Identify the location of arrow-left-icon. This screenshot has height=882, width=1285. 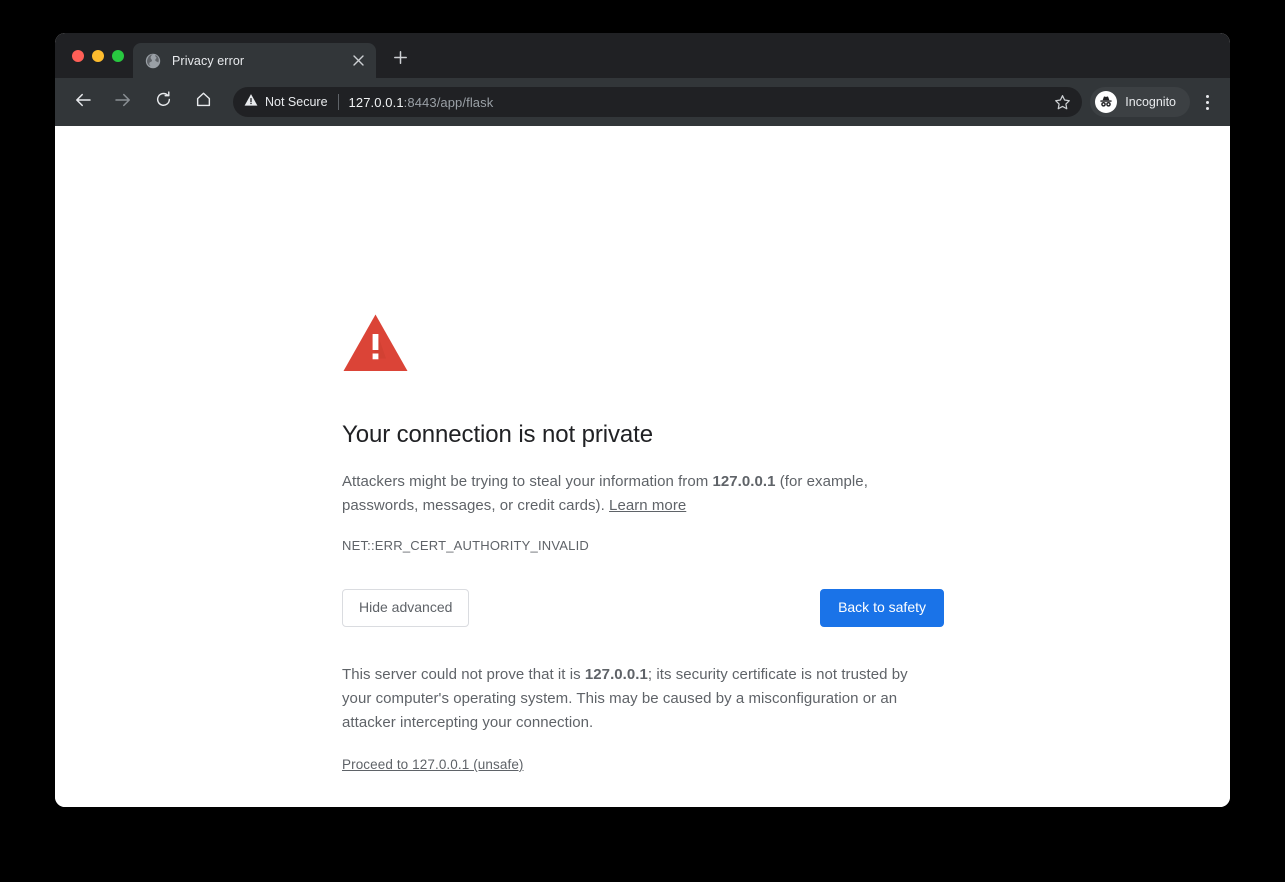
(83, 102).